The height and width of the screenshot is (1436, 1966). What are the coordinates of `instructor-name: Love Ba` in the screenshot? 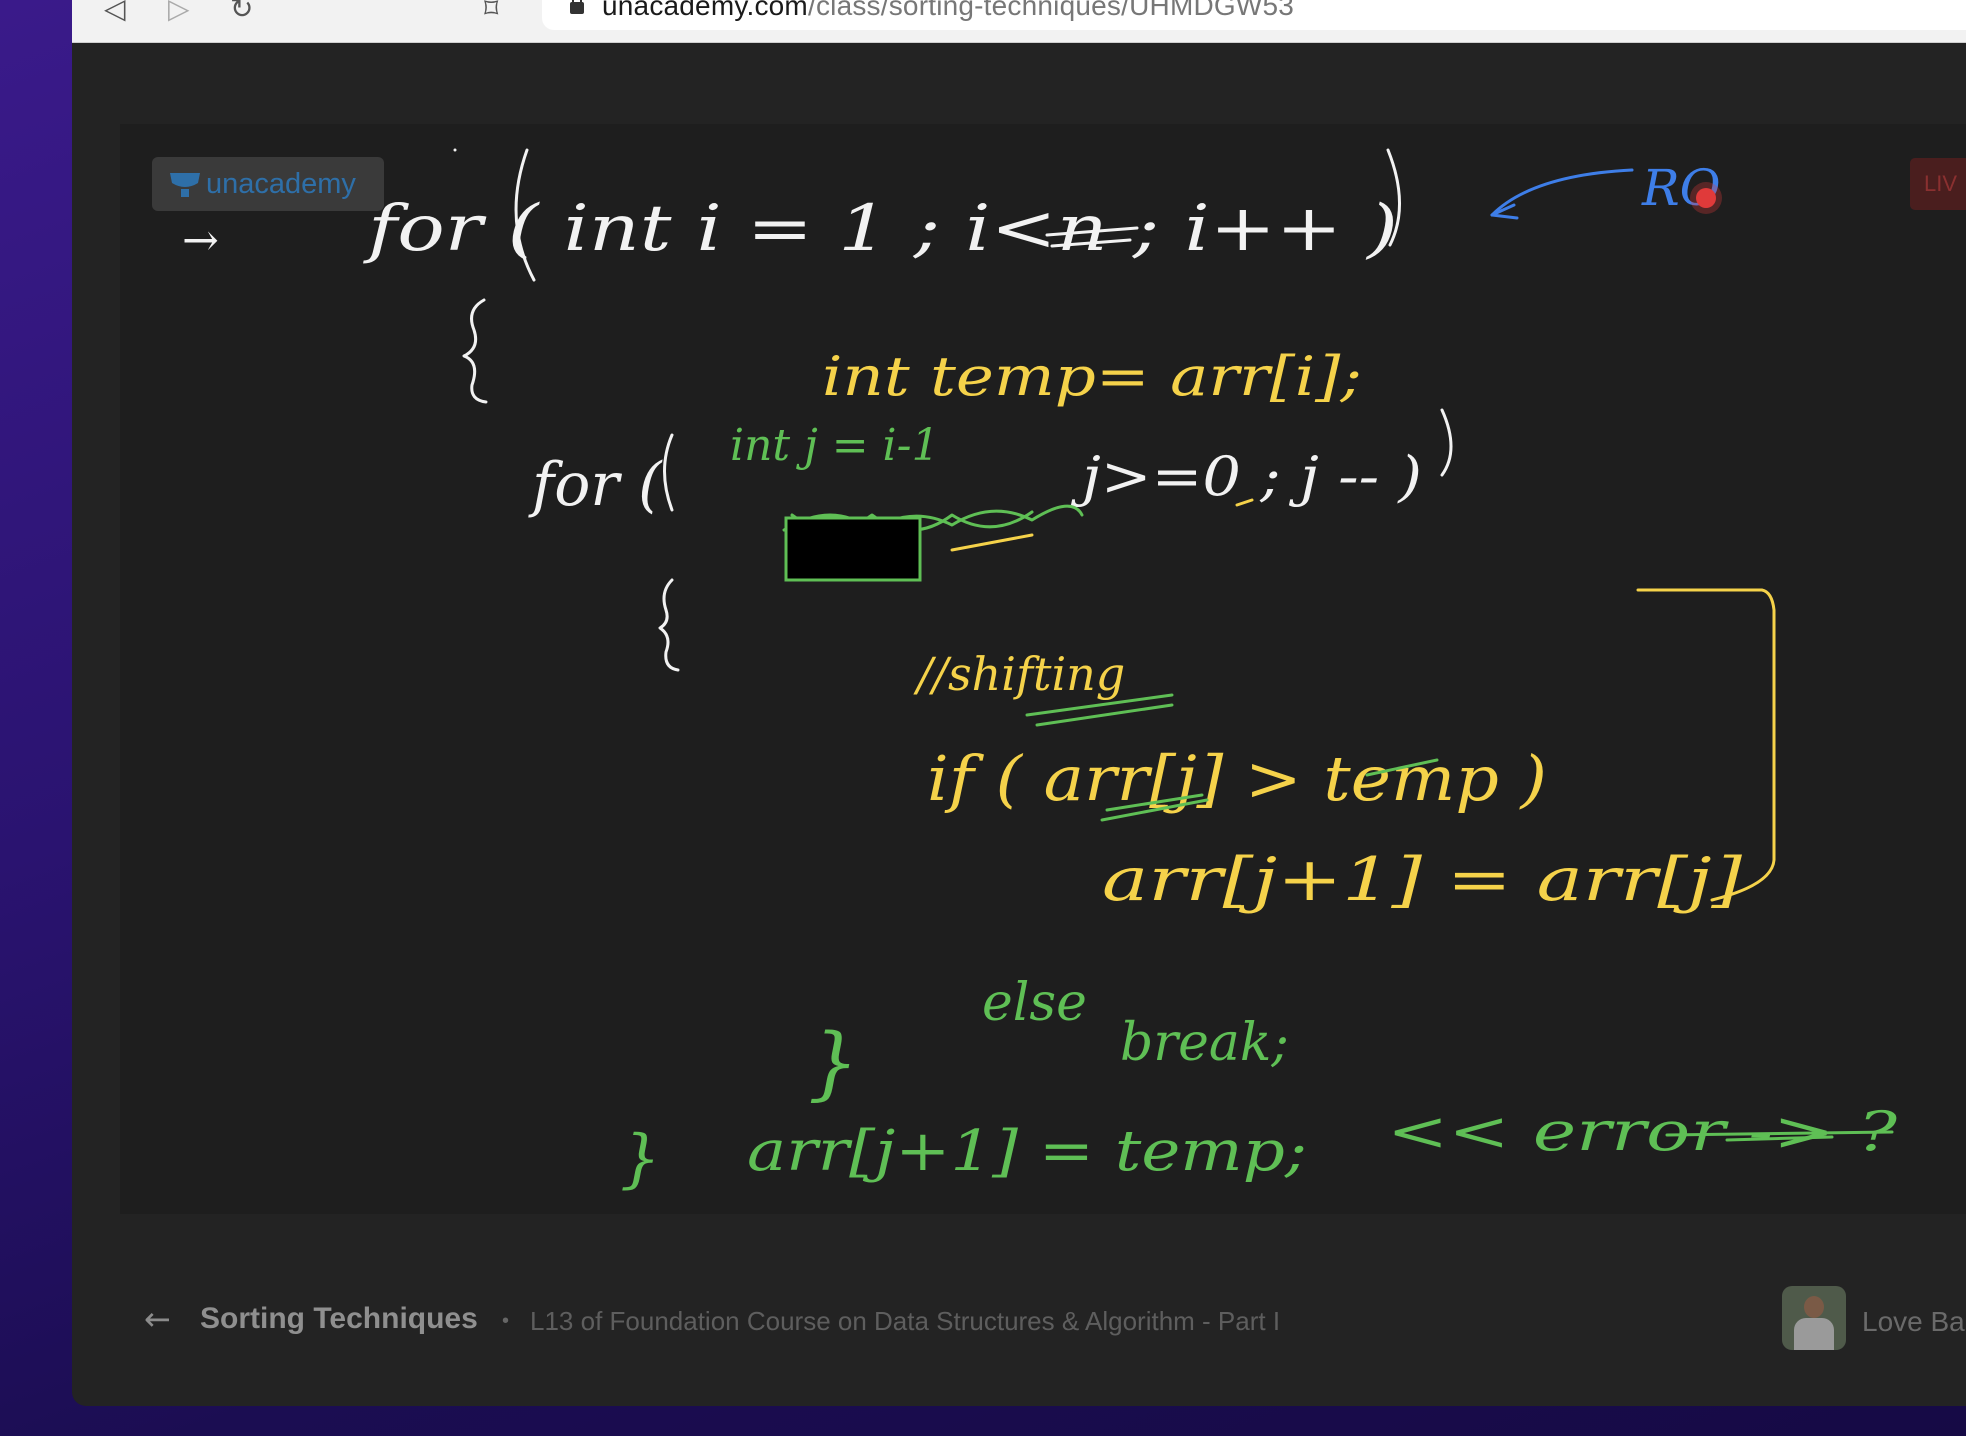 It's located at (1913, 1322).